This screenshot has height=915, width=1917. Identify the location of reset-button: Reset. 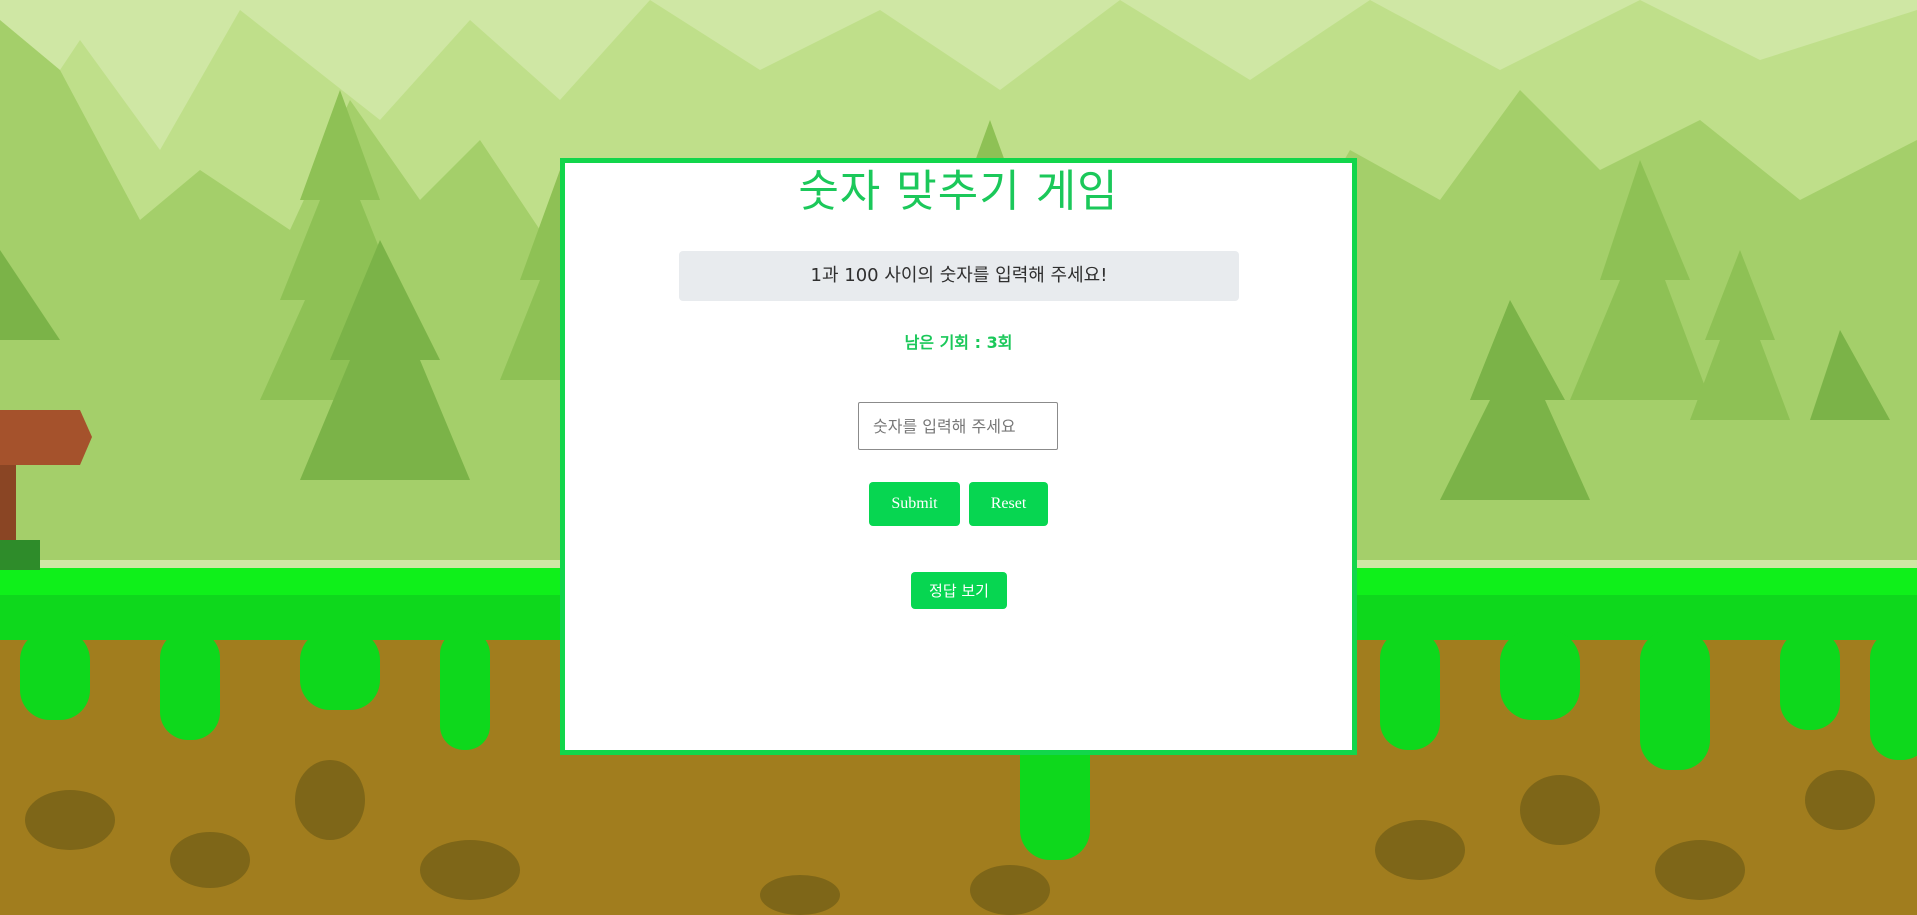
(1008, 504).